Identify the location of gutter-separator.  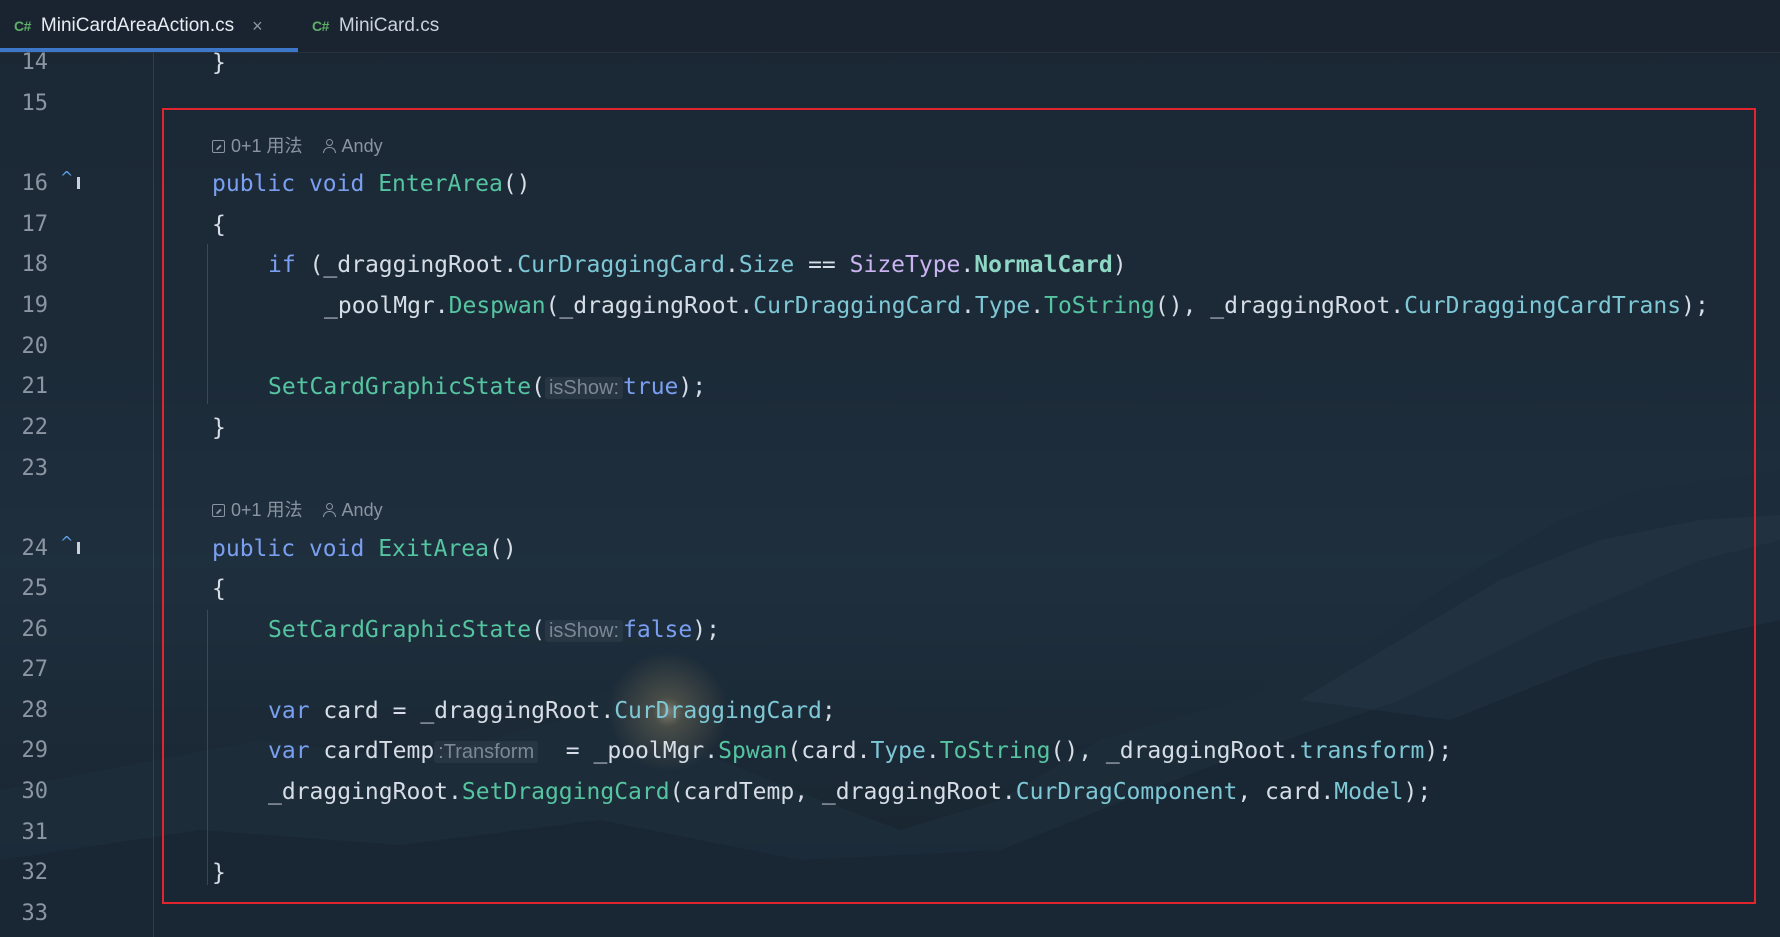
(153, 494).